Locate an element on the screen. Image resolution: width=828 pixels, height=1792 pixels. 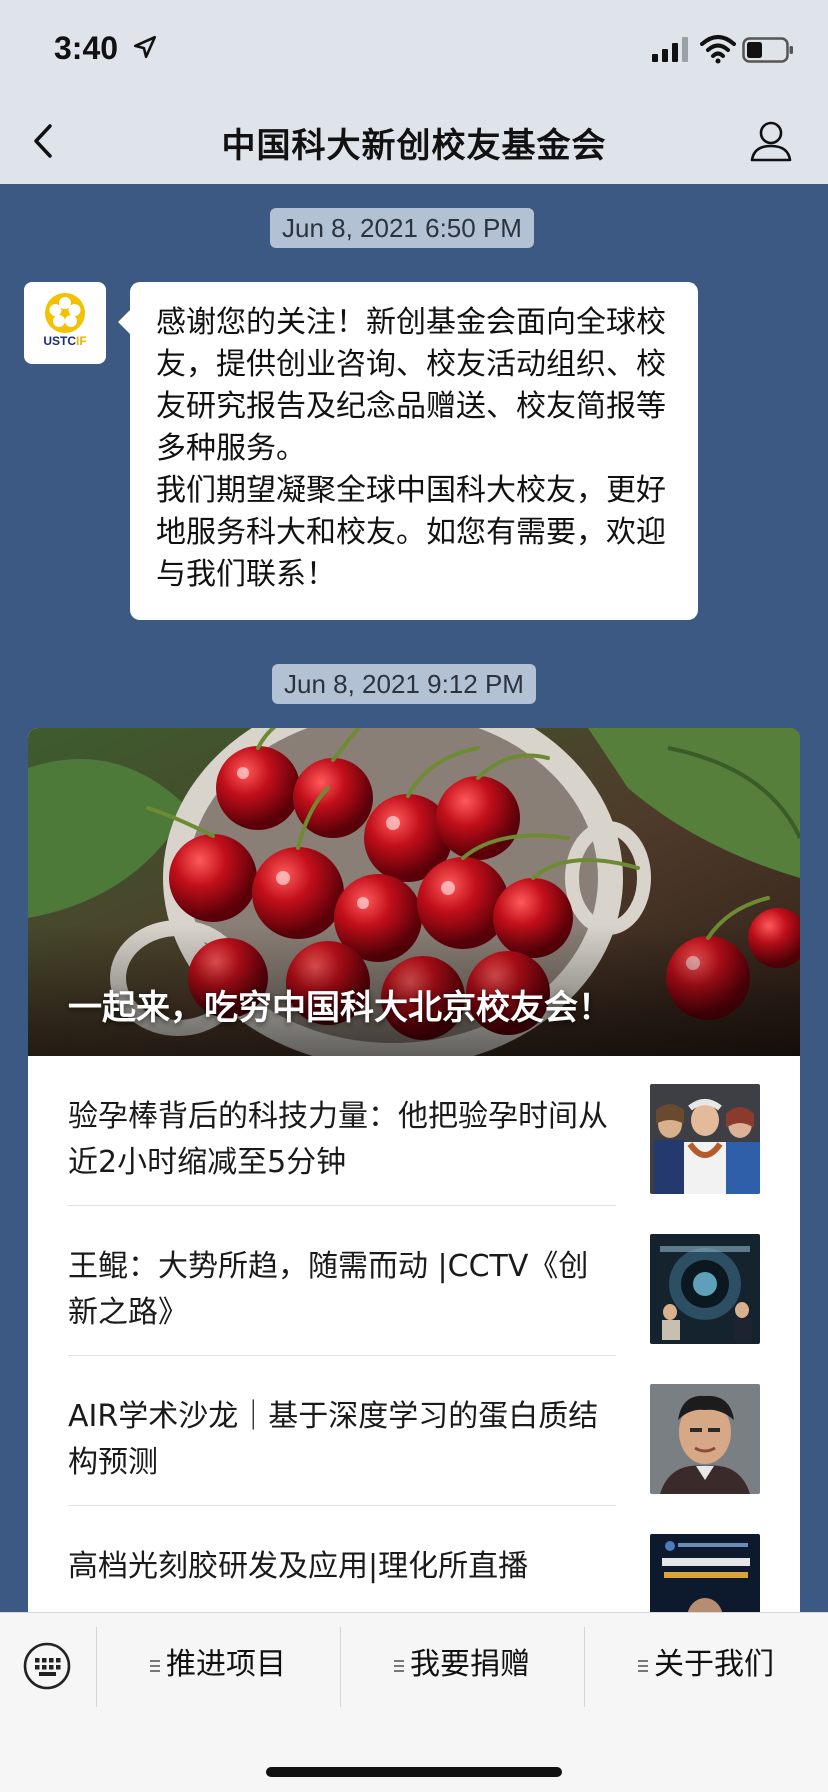
article-title: AIR学术沙龙｜基于深度学习的蛋白质结构预测 is located at coordinates (333, 1439).